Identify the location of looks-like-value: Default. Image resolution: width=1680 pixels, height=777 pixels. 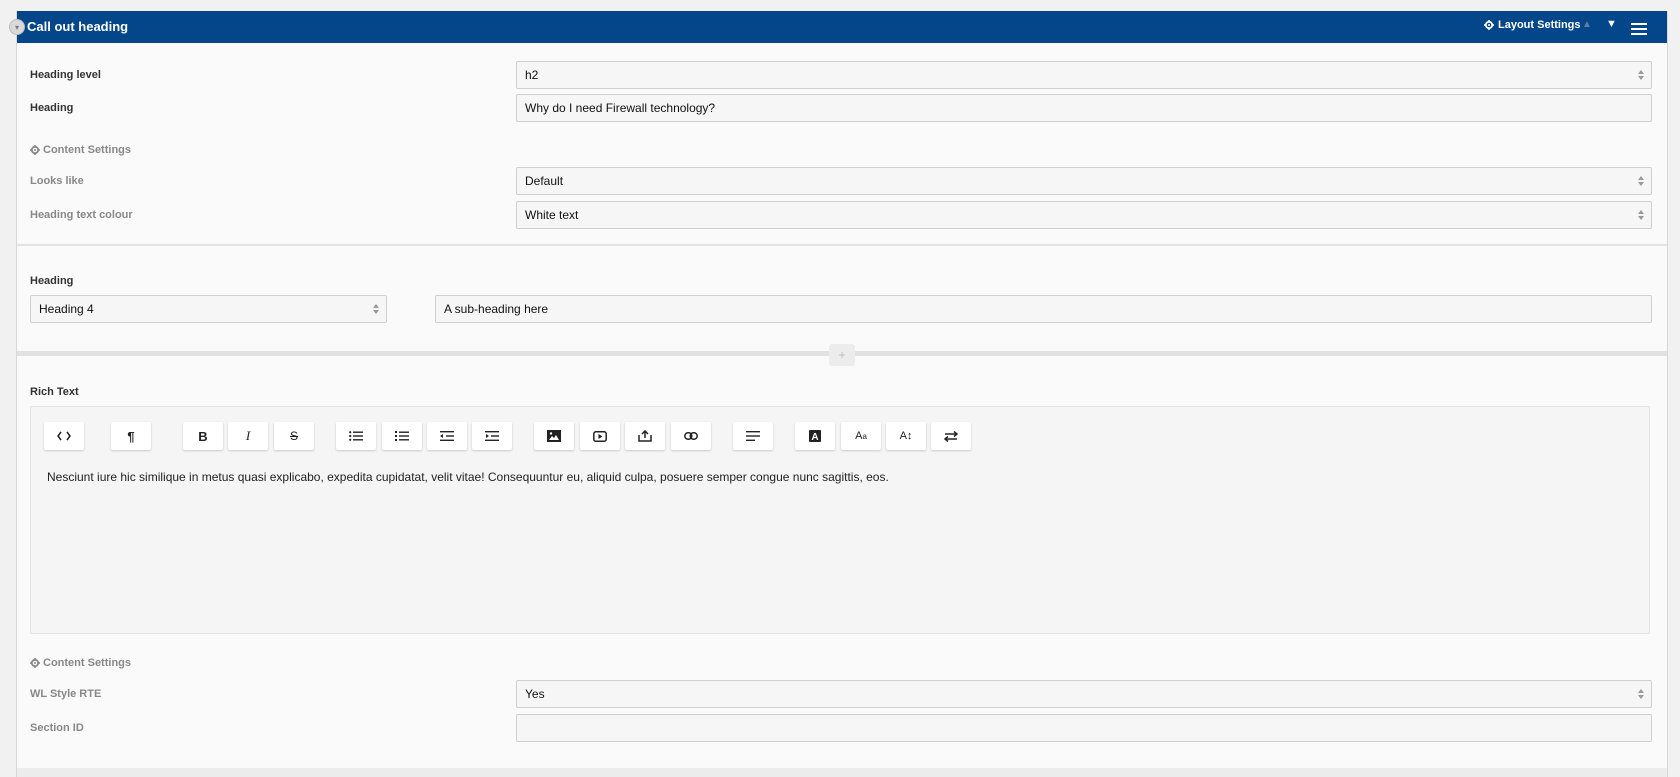
(544, 181).